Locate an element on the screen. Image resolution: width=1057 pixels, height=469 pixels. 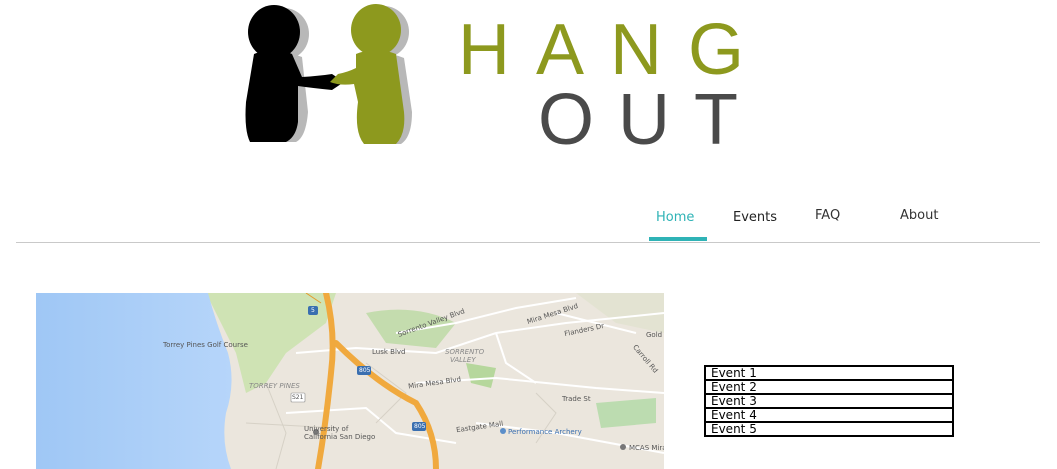
map-label-sorrento-1: SORRENTO is located at coordinates (465, 352).